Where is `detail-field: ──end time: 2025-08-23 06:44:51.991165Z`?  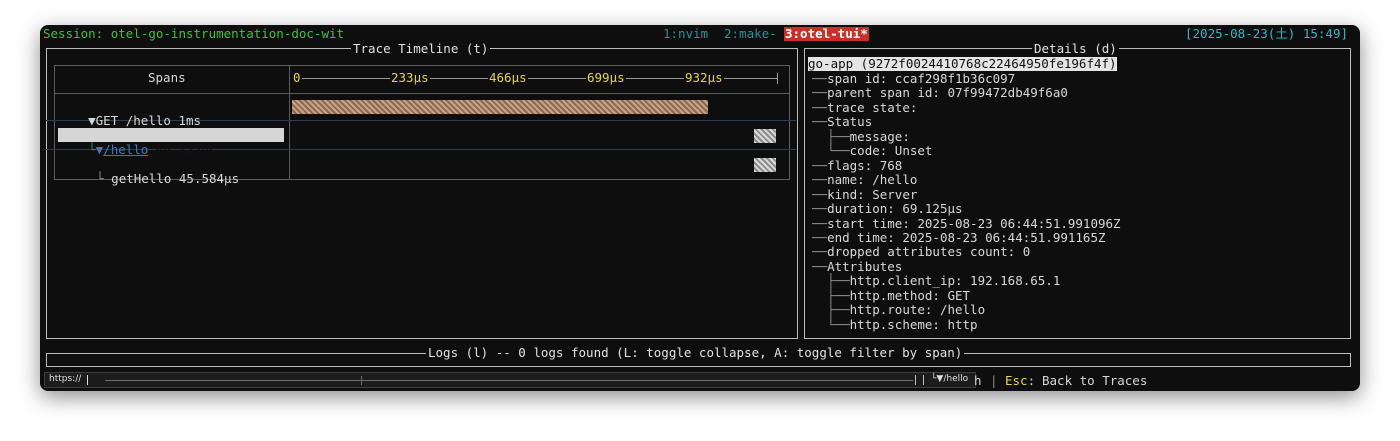 detail-field: ──end time: 2025-08-23 06:44:51.991165Z is located at coordinates (959, 237).